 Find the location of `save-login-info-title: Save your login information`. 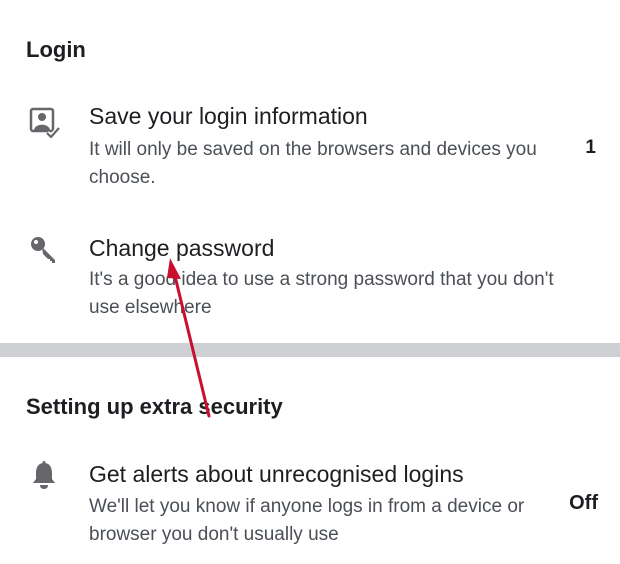

save-login-info-title: Save your login information is located at coordinates (228, 116).